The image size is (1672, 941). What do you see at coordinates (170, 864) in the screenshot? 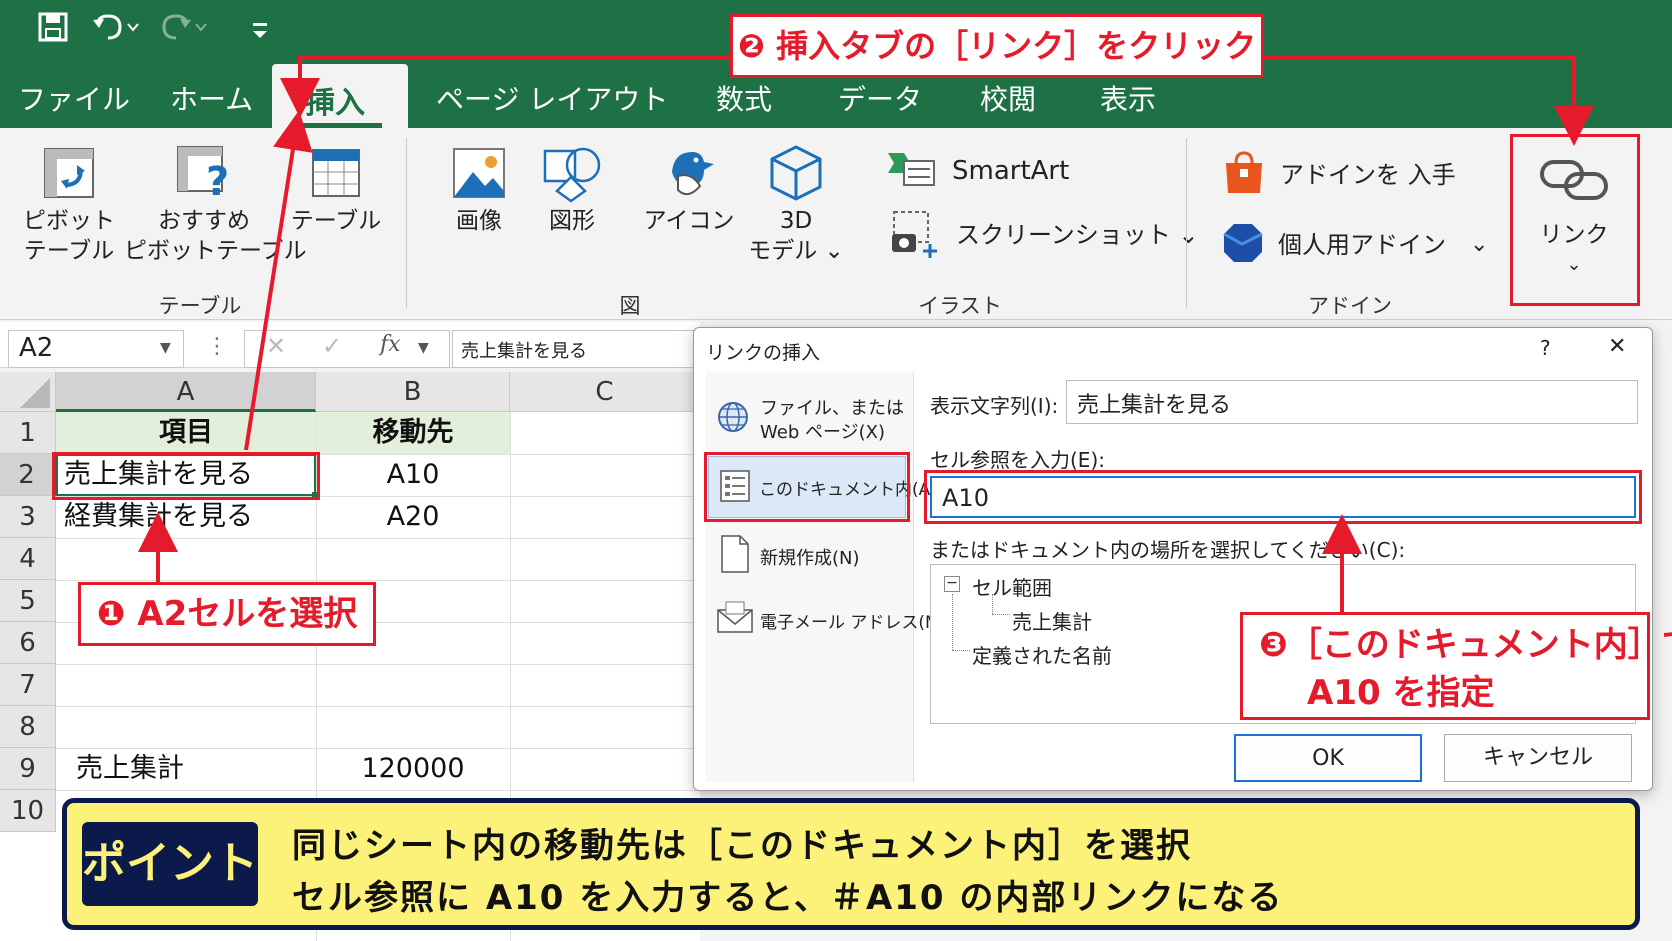
I see `point-badge: ポイント` at bounding box center [170, 864].